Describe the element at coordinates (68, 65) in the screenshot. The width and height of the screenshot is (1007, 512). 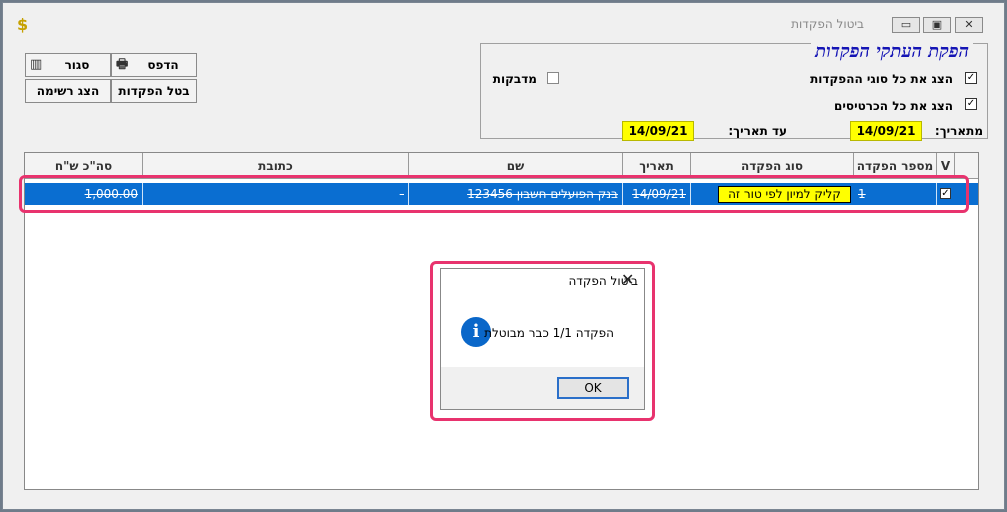
I see `close-button: ▥ סגור` at that location.